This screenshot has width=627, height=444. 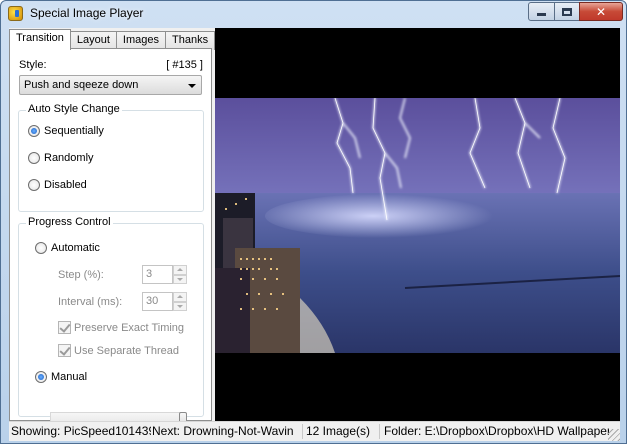 I want to click on radio-manual: Manual, so click(x=61, y=377).